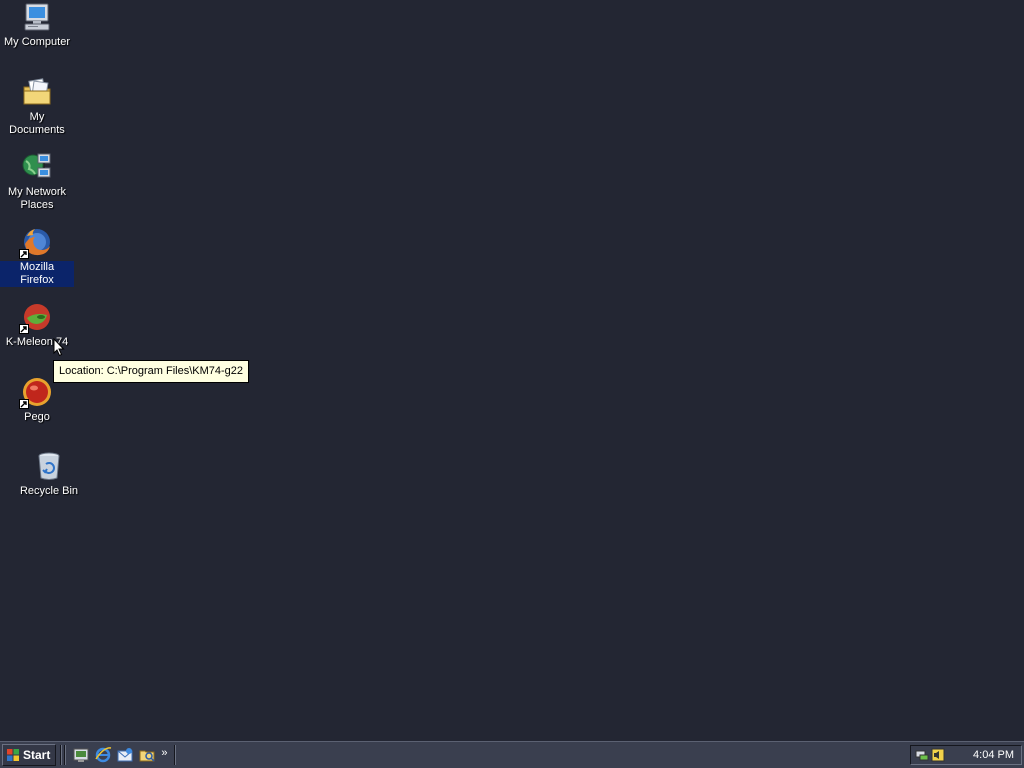 Image resolution: width=1024 pixels, height=768 pixels. Describe the element at coordinates (922, 755) in the screenshot. I see `network-icon` at that location.